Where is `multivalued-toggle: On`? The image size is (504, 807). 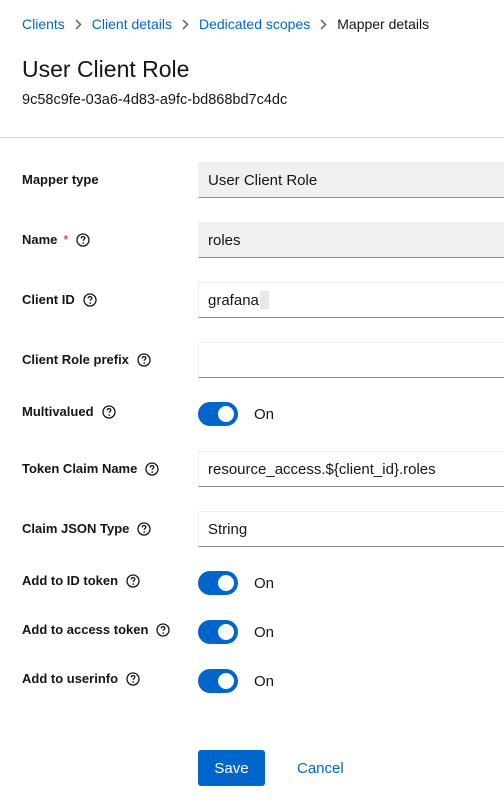
multivalued-toggle: On is located at coordinates (236, 414).